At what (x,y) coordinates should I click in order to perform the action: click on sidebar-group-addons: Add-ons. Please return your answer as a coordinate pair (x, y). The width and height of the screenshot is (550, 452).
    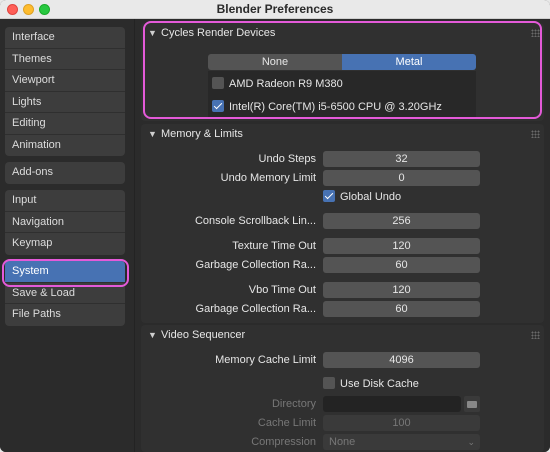
    Looking at the image, I should click on (65, 173).